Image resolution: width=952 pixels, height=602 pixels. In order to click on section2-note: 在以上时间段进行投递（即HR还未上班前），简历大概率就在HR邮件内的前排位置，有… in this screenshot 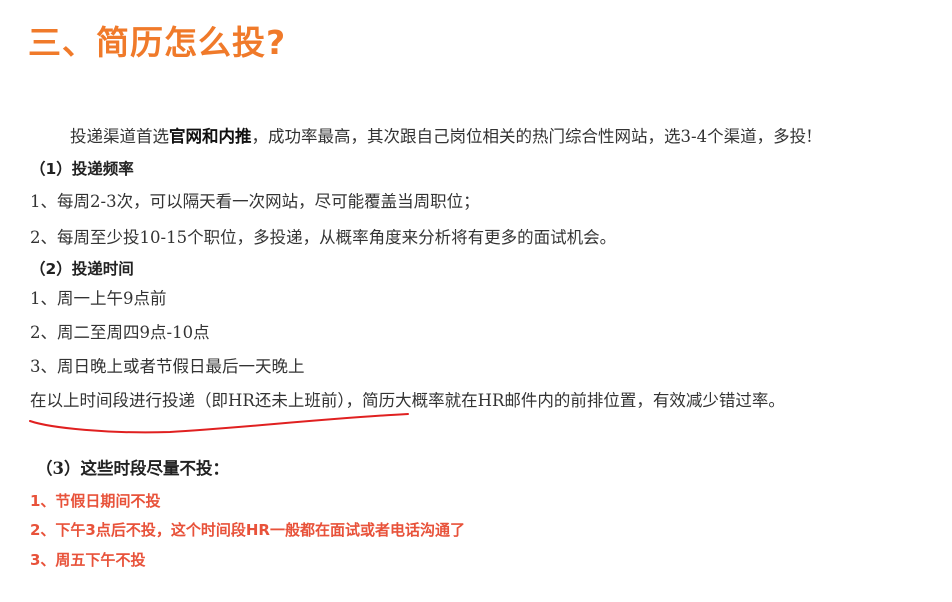, I will do `click(407, 400)`.